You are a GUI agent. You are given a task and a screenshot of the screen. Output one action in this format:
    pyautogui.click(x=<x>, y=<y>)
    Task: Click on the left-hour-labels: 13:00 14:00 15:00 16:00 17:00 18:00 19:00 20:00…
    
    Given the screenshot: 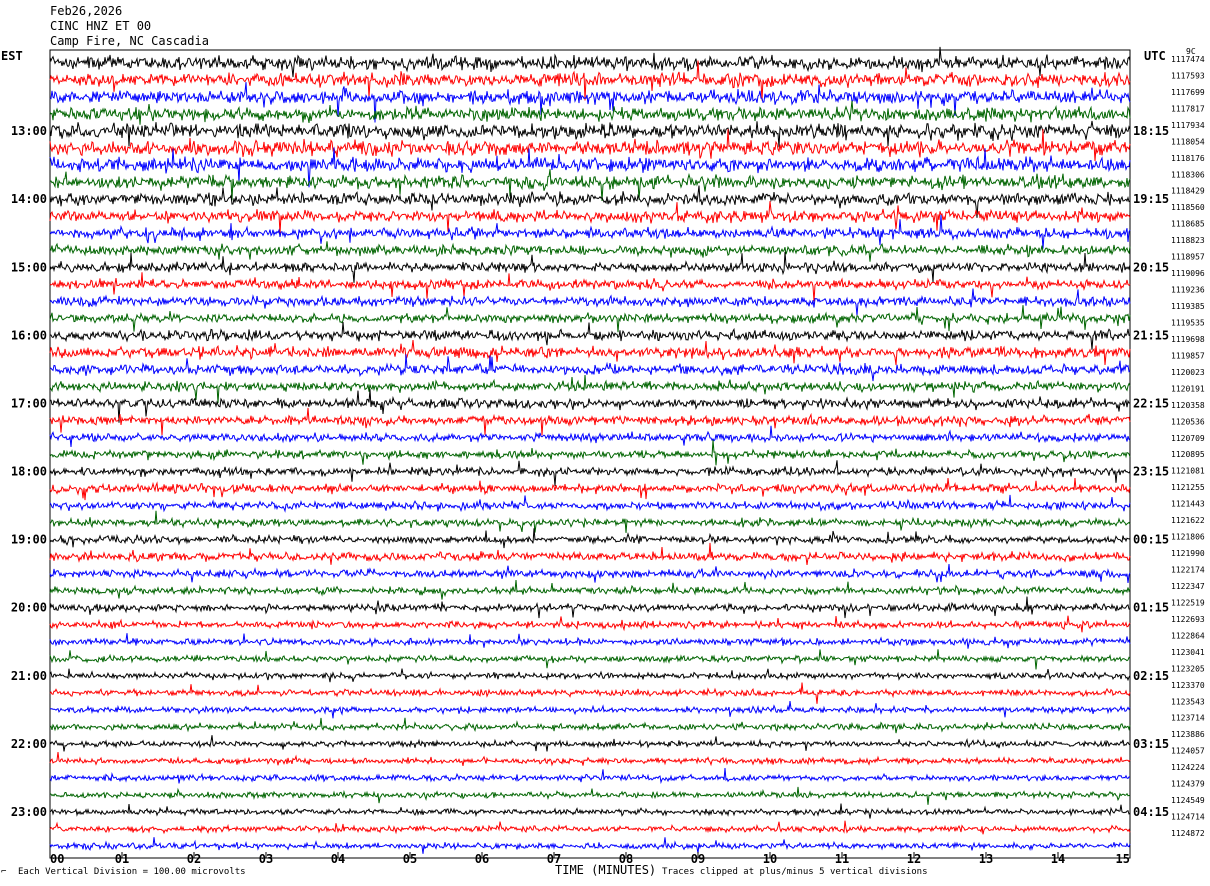 What is the action you would take?
    pyautogui.click(x=29, y=471)
    